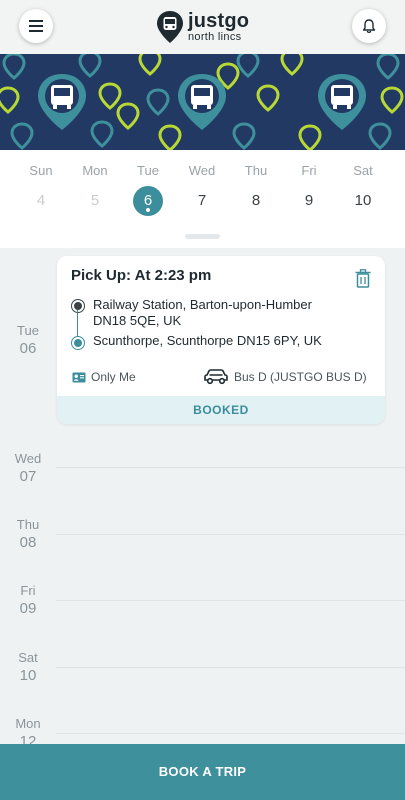 Image resolution: width=405 pixels, height=800 pixels. I want to click on trip-indicator-dot, so click(148, 210).